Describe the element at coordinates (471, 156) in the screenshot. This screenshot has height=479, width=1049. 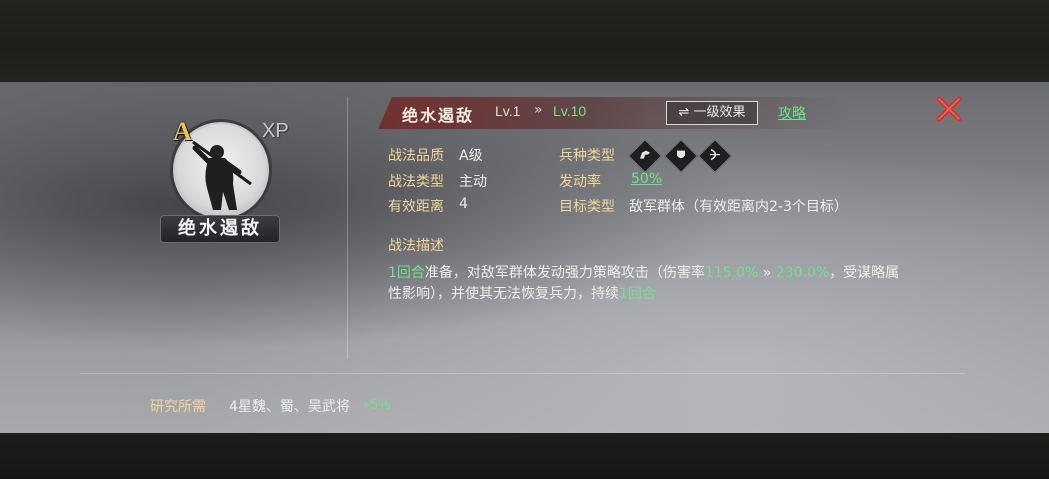
I see `quality-value: A级` at that location.